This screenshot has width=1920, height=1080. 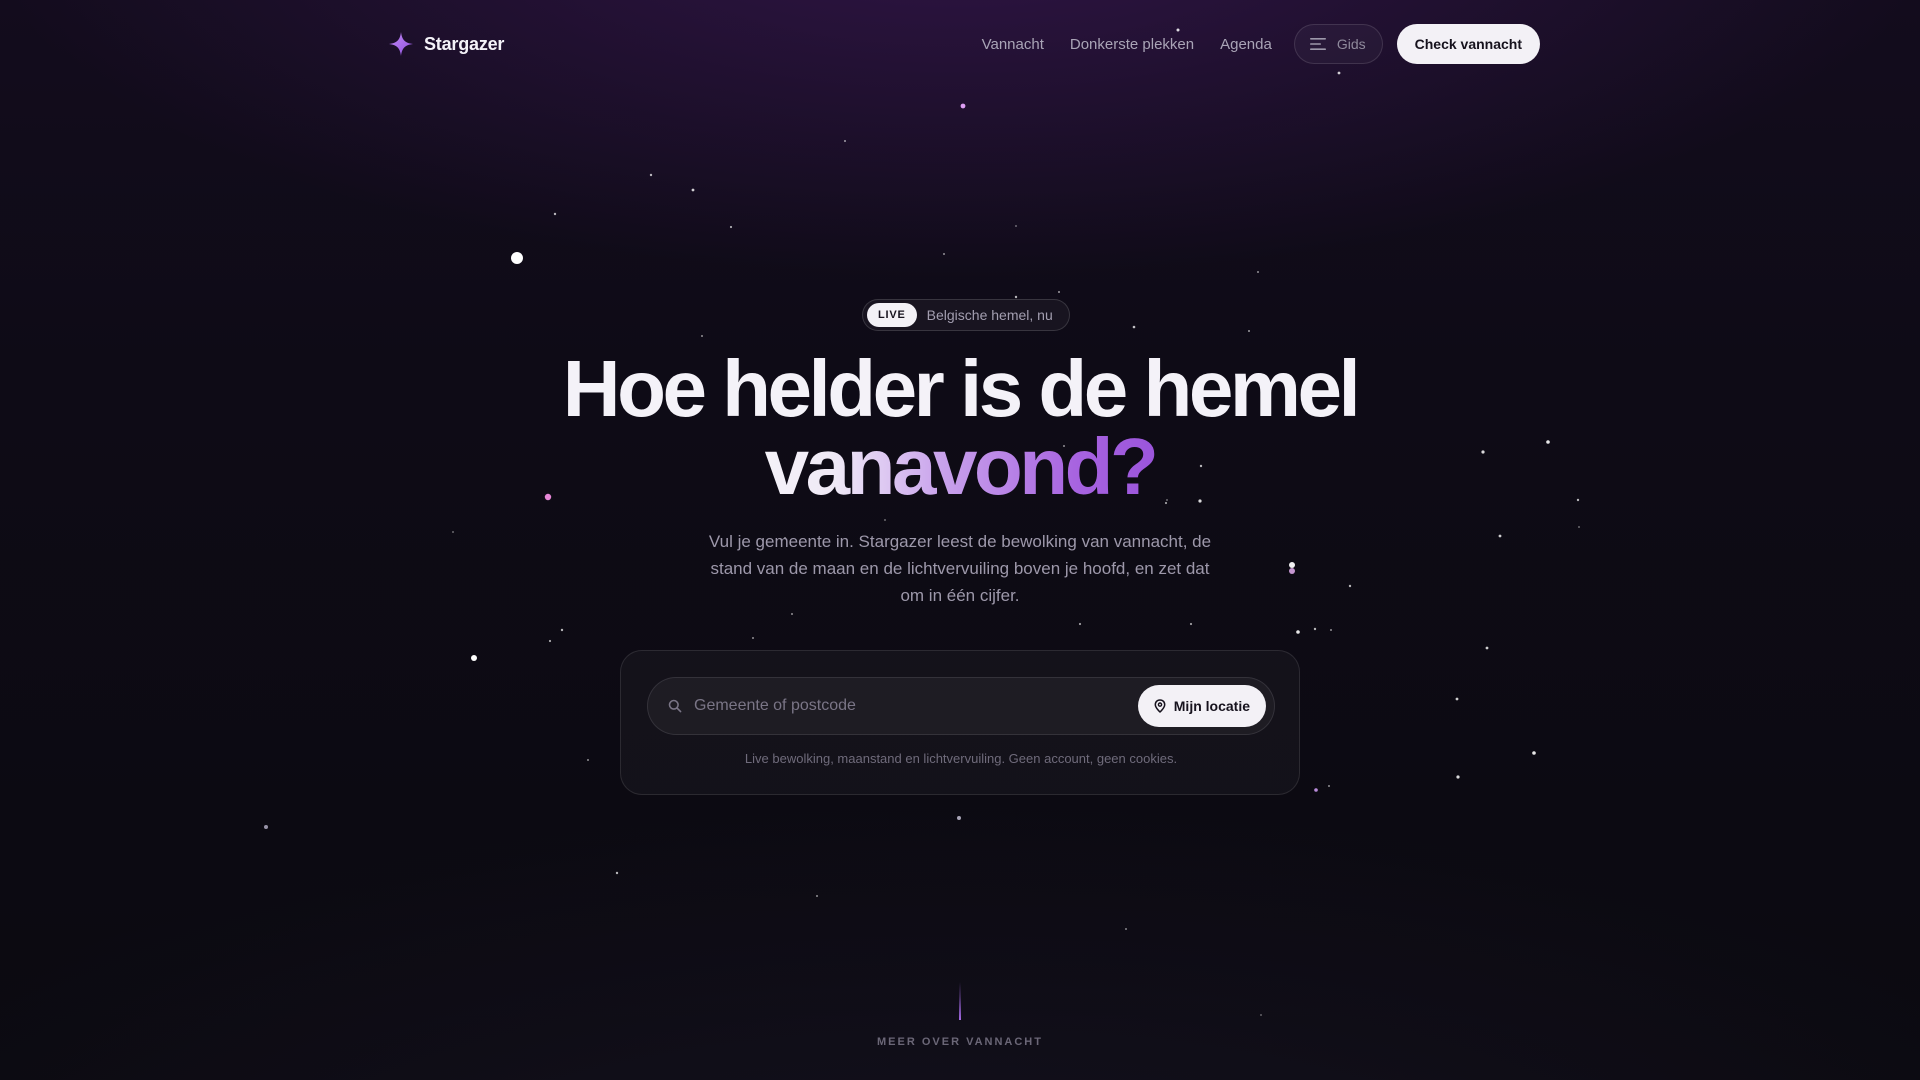 I want to click on live-status-text: Belgische hemel, nu, so click(x=989, y=315).